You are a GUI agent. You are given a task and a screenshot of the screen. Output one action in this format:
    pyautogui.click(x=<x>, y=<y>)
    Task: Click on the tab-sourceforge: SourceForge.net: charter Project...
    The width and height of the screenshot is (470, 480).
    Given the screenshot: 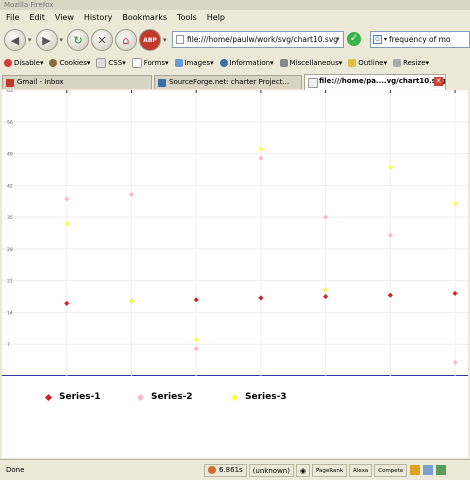 What is the action you would take?
    pyautogui.click(x=228, y=82)
    